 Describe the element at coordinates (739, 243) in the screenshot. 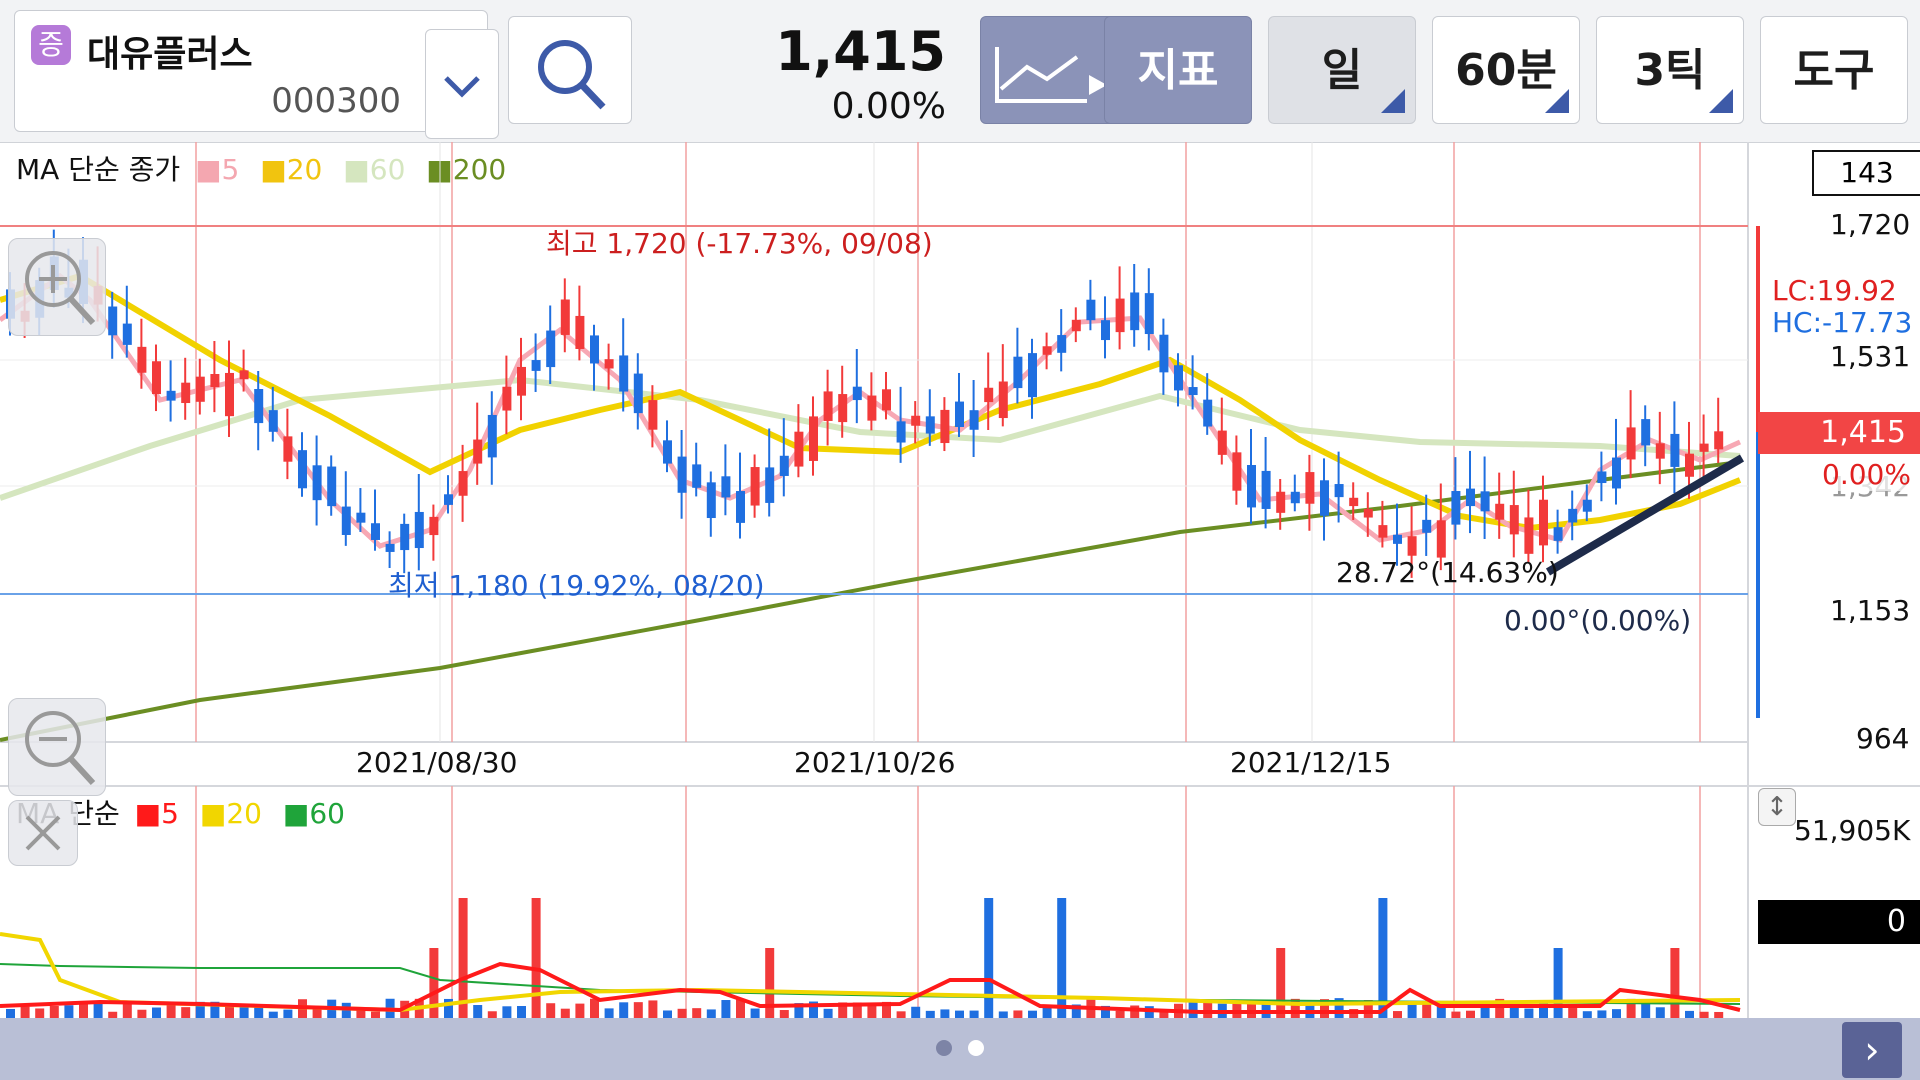

I see `high-price-label: 최고 1,720 (-17.73%, 09/08)` at that location.